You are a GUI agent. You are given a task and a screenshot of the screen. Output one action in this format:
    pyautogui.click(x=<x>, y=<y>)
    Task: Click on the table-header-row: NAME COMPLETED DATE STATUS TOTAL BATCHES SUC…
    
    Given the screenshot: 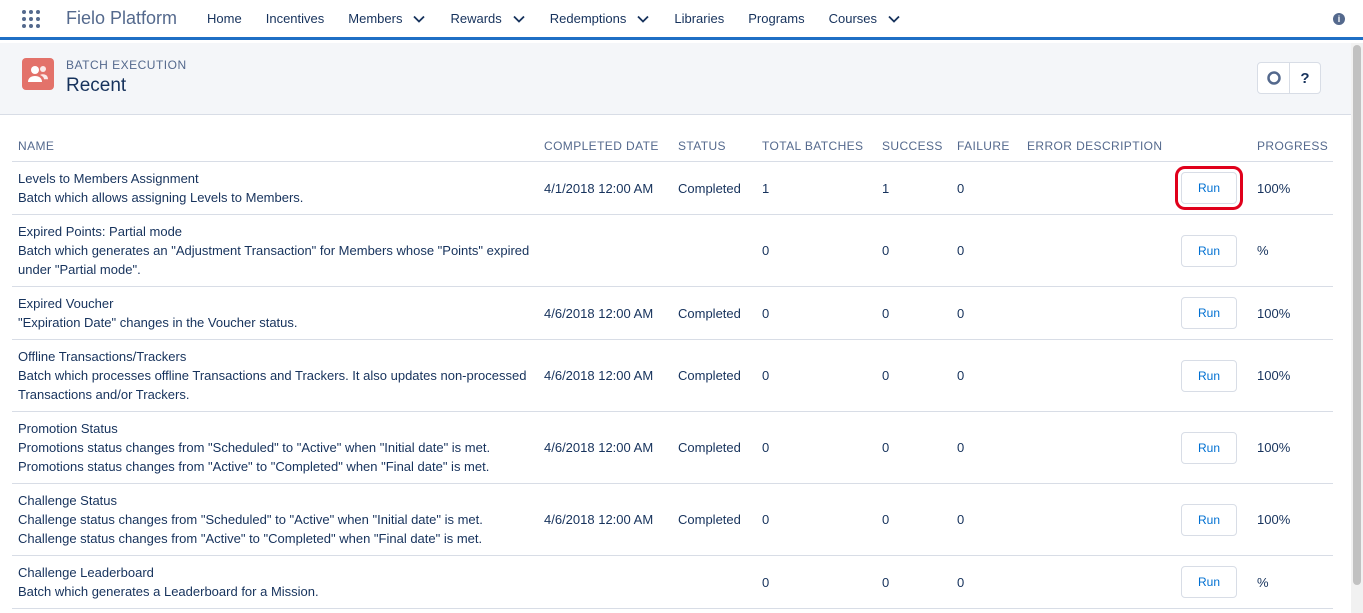 What is the action you would take?
    pyautogui.click(x=672, y=146)
    